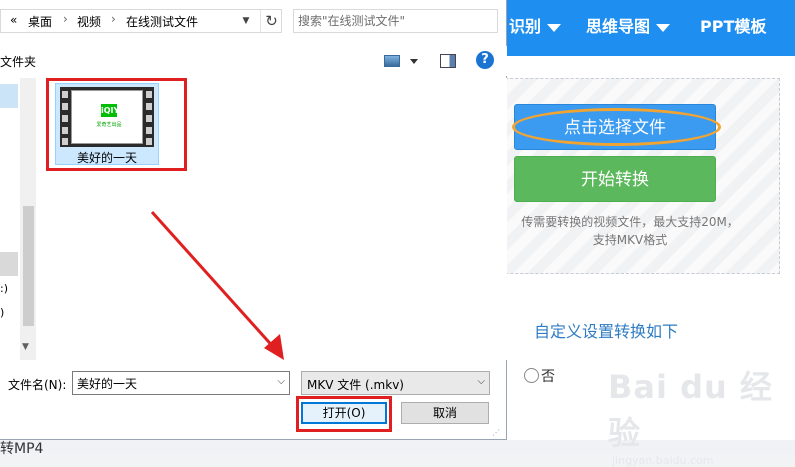  I want to click on nav-item-label: 识别, so click(525, 26).